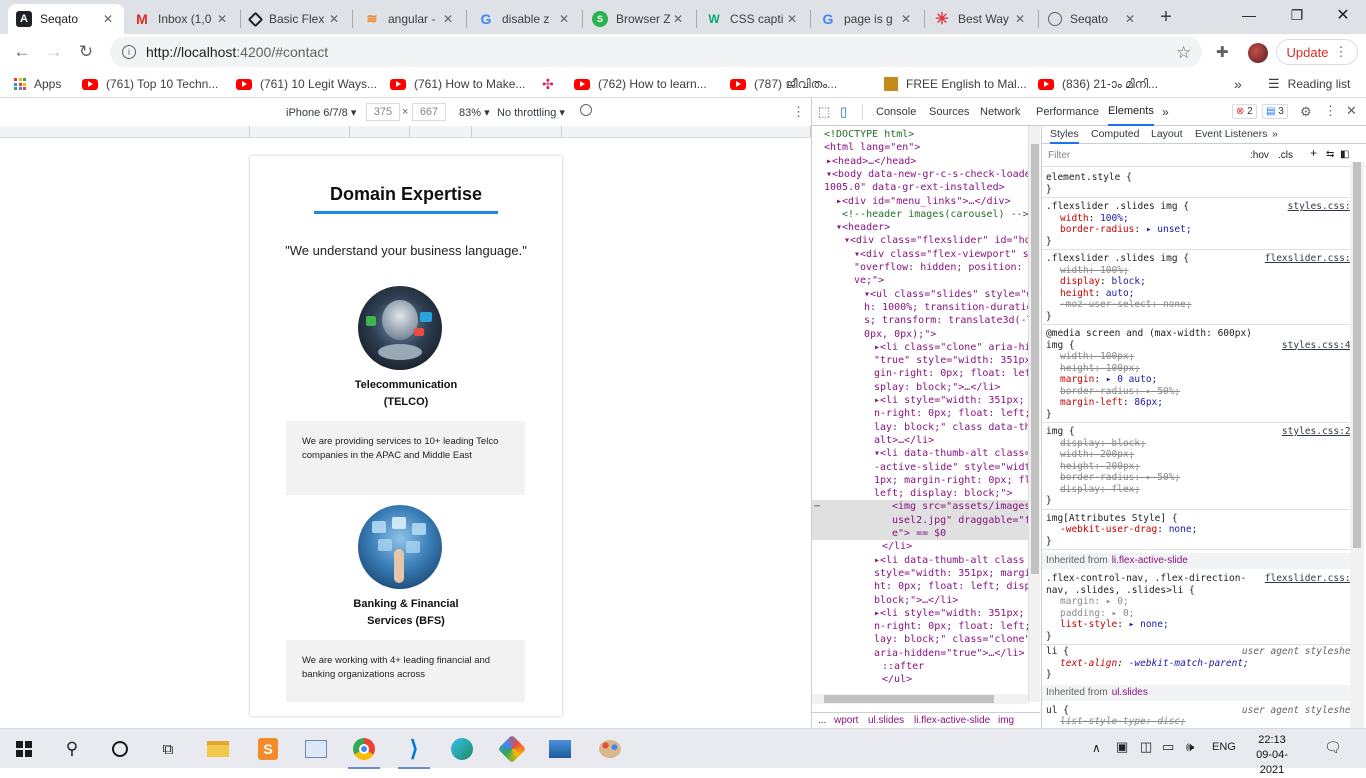  I want to click on dom-node-line: s; transform: translate3d(-702p, so click(946, 320).